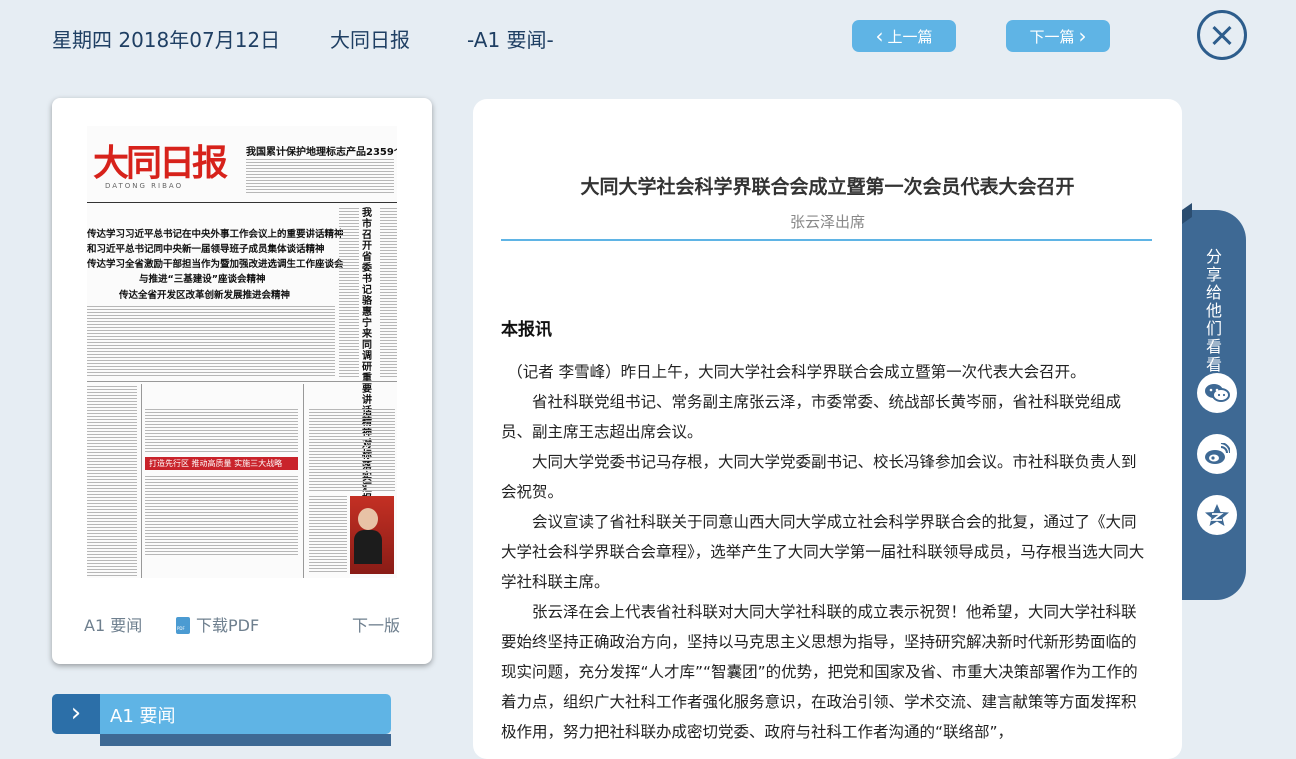 The width and height of the screenshot is (1296, 759). What do you see at coordinates (910, 36) in the screenshot?
I see `prev-article-label: 上一篇` at bounding box center [910, 36].